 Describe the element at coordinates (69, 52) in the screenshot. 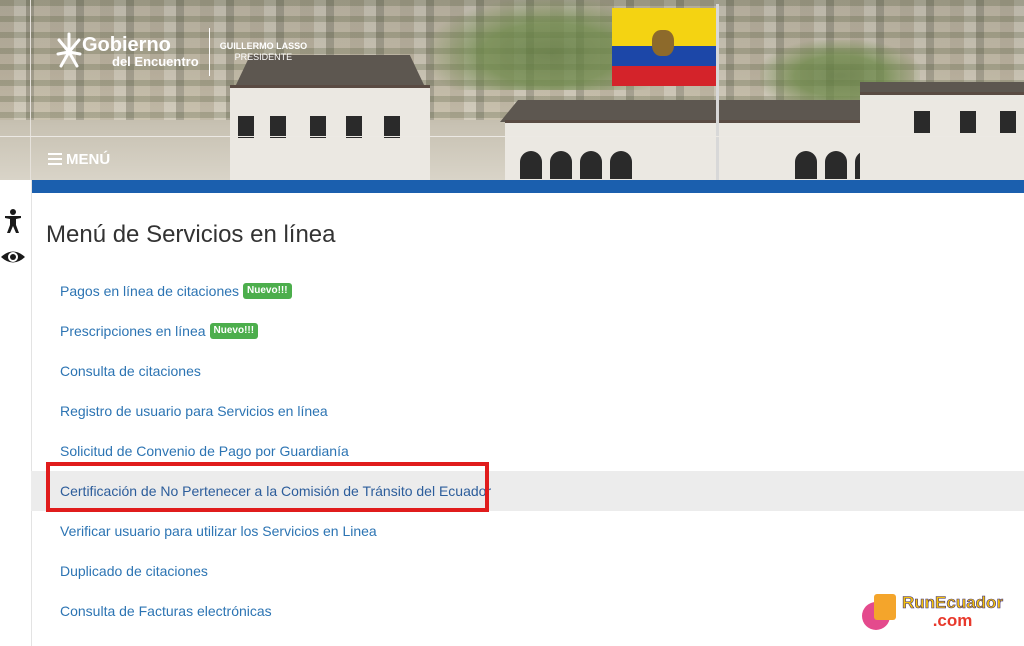

I see `sun-logo-icon` at that location.